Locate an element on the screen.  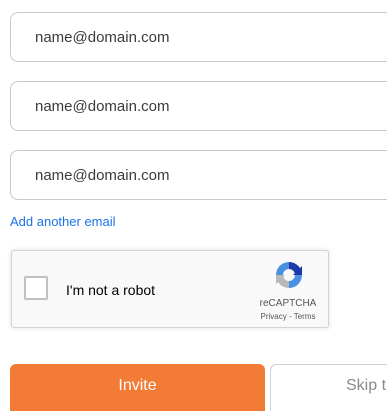
recaptcha-checkbox is located at coordinates (36, 288).